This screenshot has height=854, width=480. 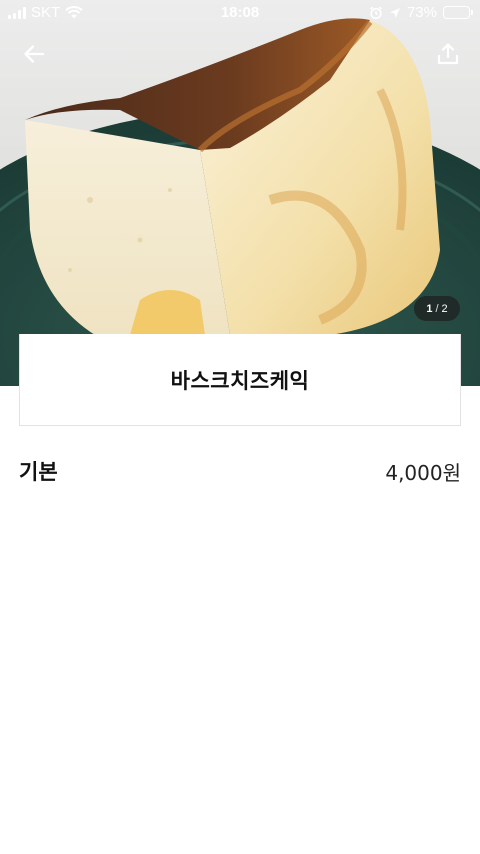 I want to click on option-label: 기본, so click(x=38, y=472).